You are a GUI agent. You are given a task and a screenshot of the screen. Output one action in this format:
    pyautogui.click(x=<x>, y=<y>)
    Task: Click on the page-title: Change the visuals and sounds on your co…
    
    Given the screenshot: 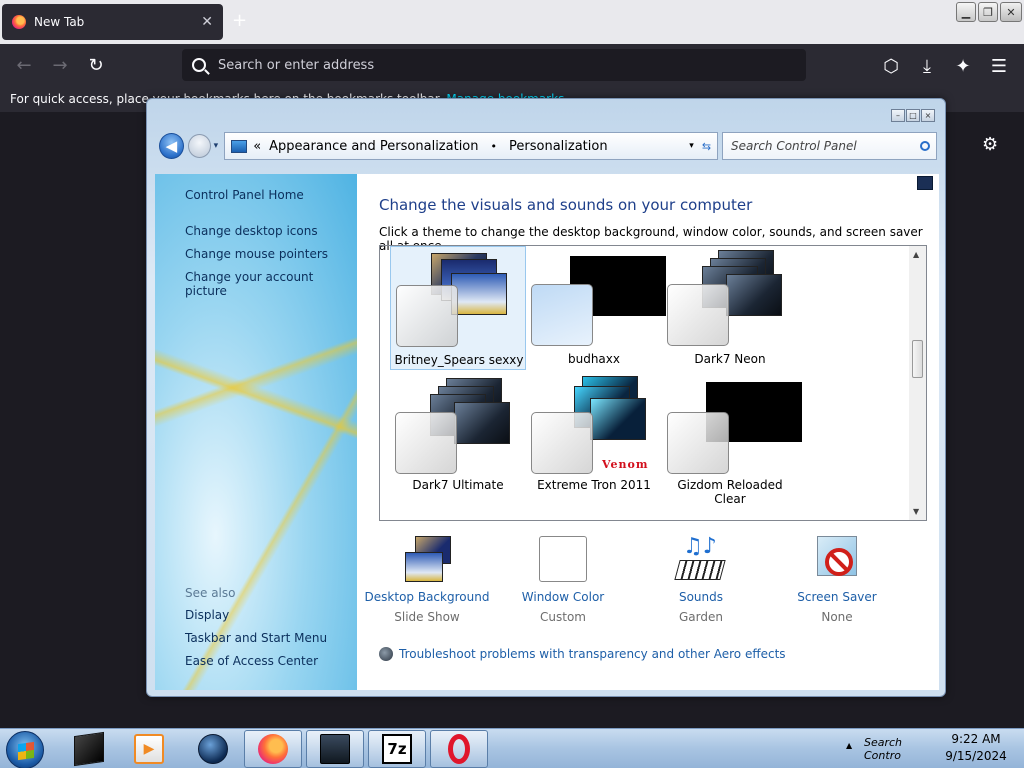 What is the action you would take?
    pyautogui.click(x=566, y=205)
    